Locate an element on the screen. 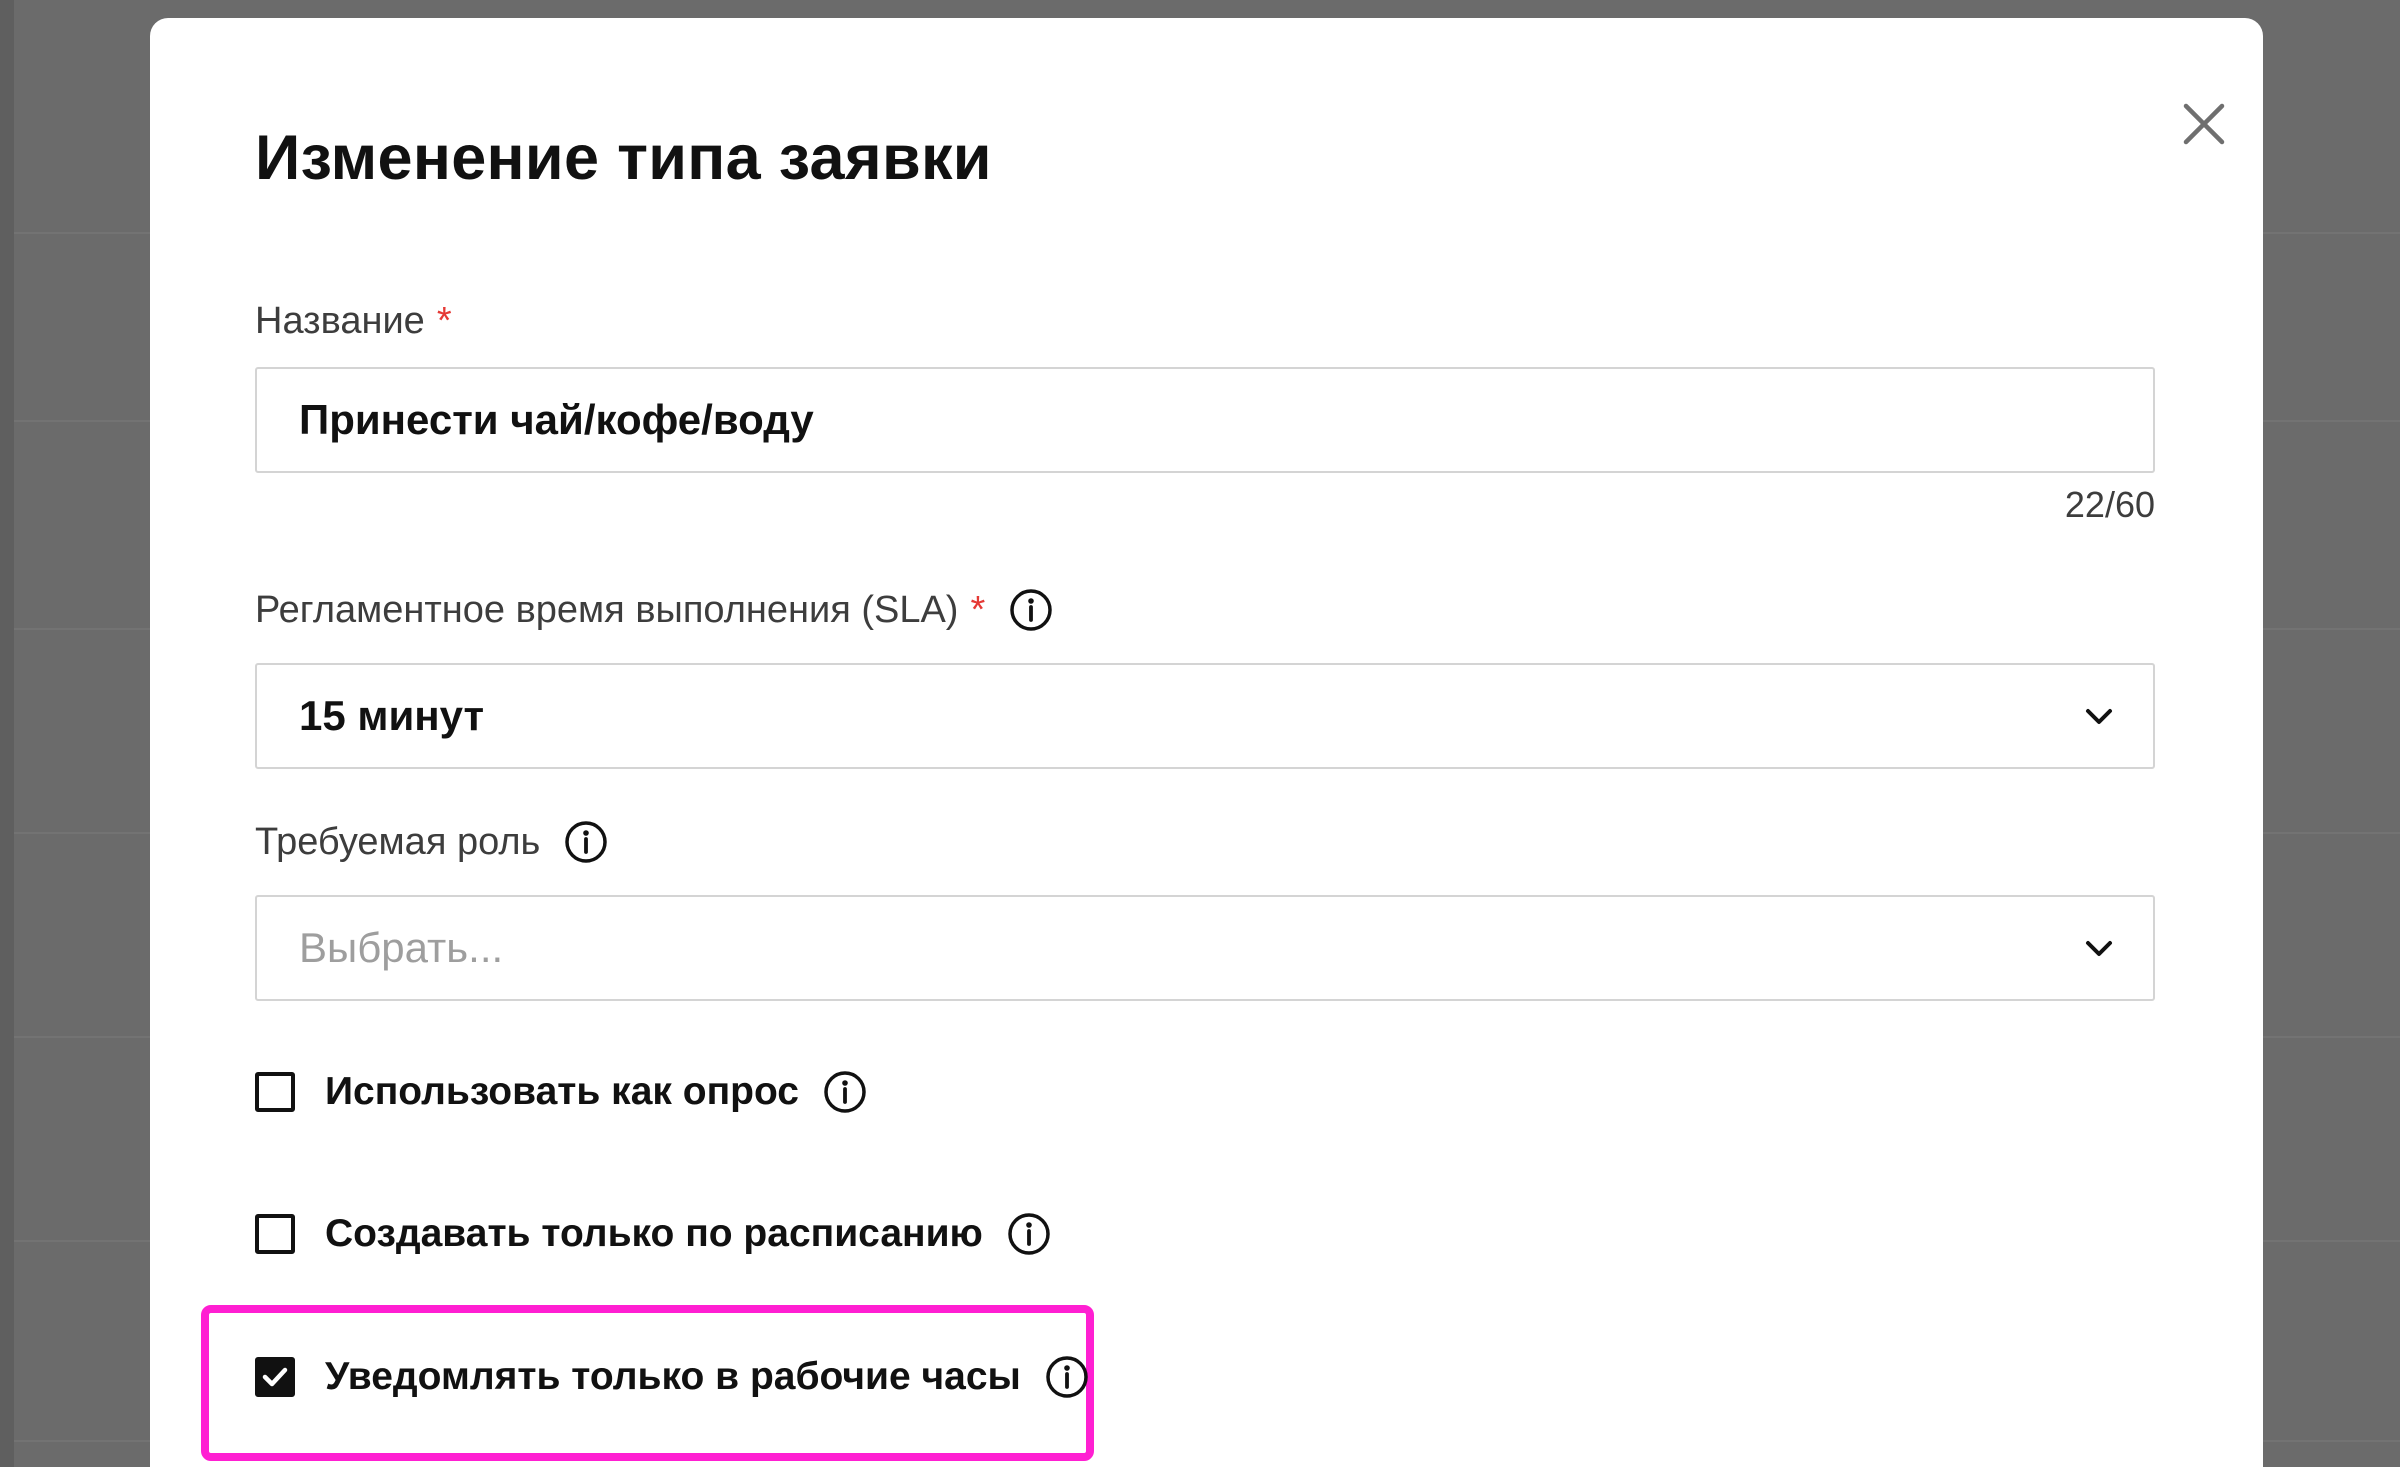 The image size is (2400, 1467). sla-select-value: 15 минут is located at coordinates (392, 715).